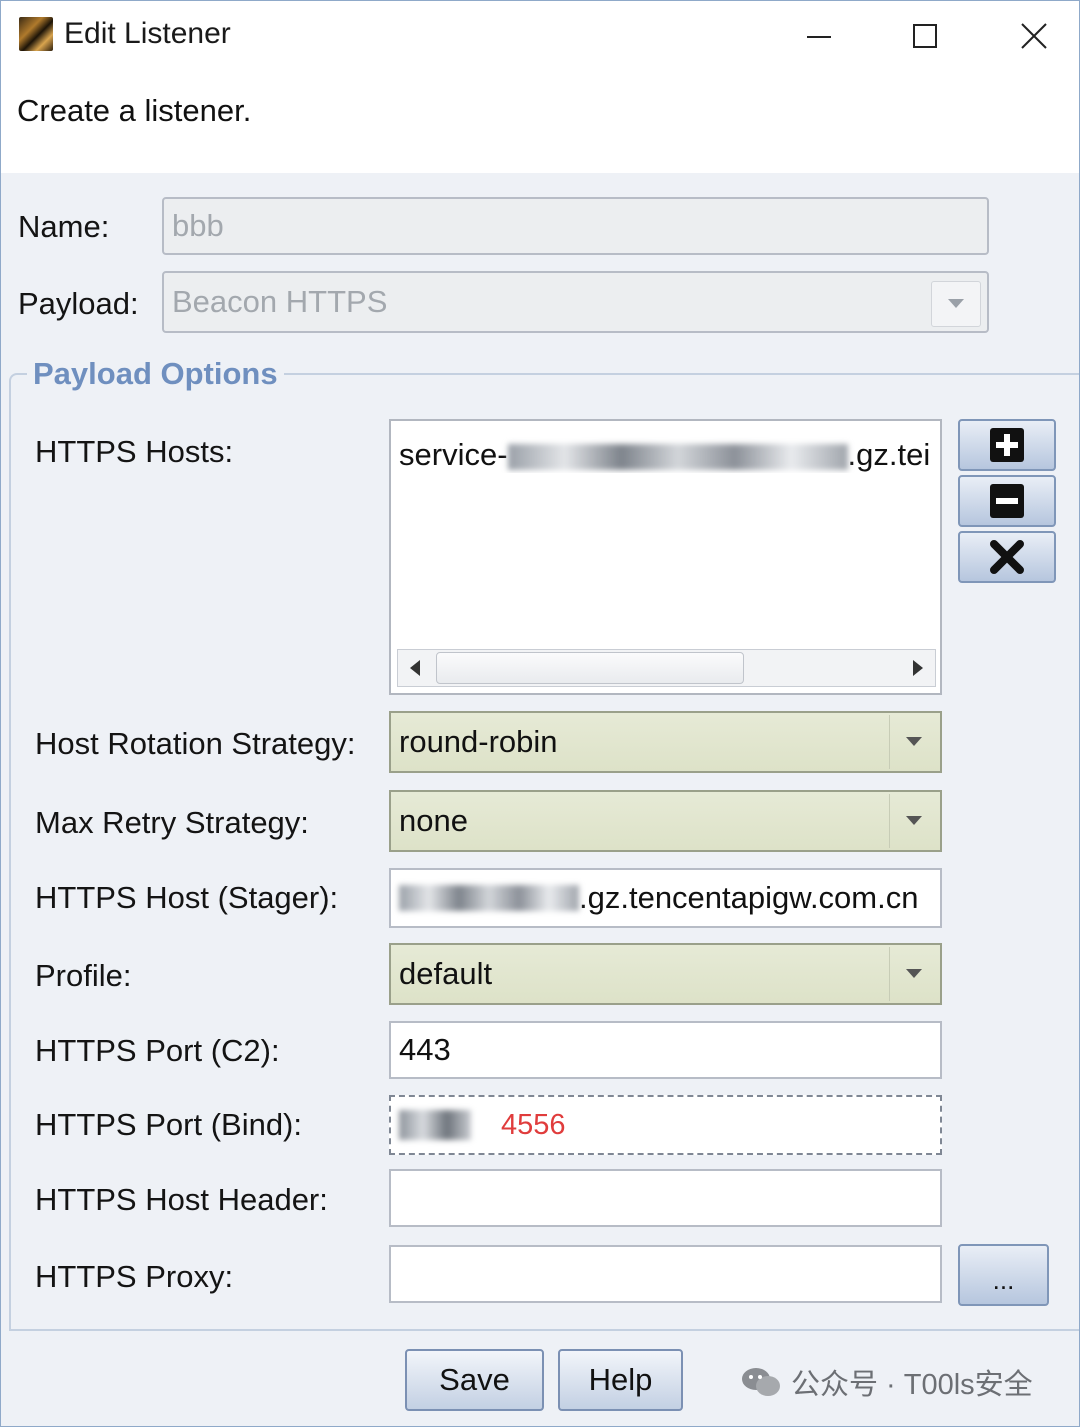 This screenshot has width=1080, height=1427. What do you see at coordinates (78, 303) in the screenshot?
I see `payload-label: Payload:` at bounding box center [78, 303].